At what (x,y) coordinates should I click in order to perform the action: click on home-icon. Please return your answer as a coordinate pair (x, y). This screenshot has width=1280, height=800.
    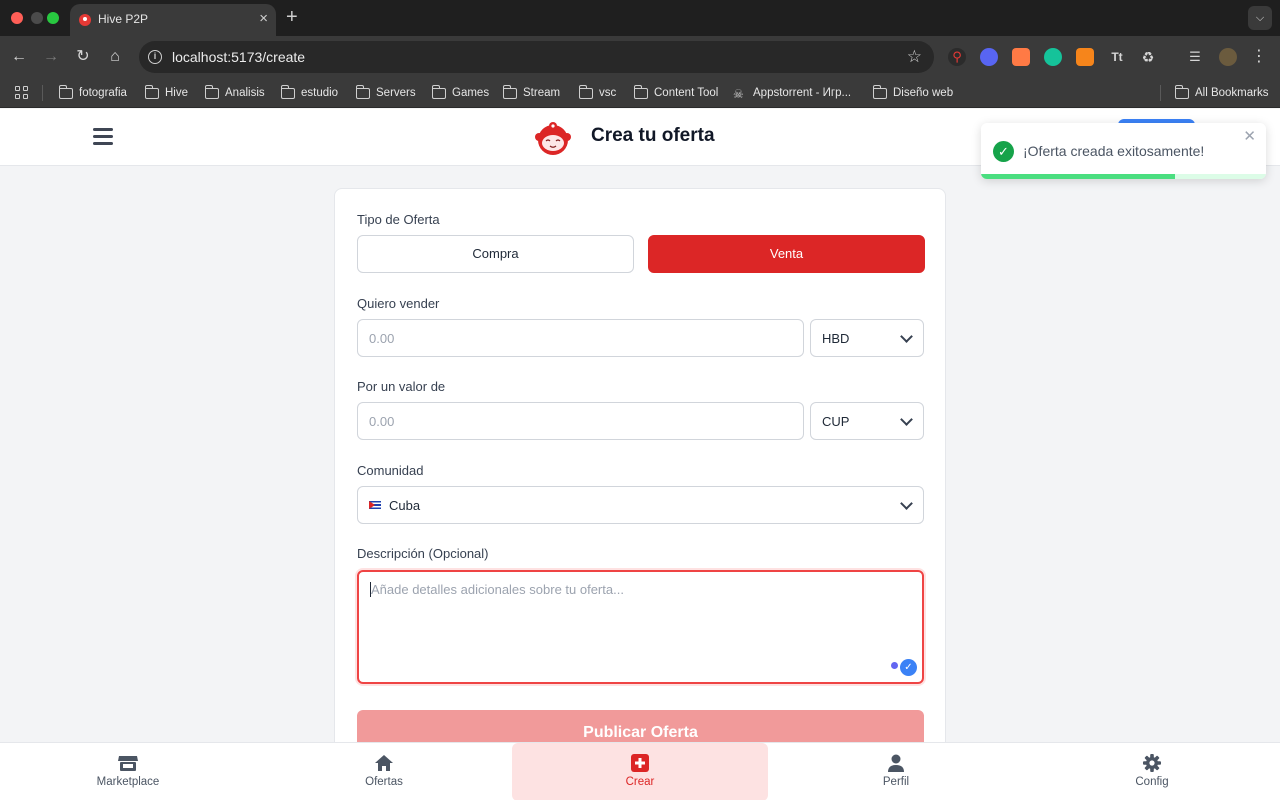
    Looking at the image, I should click on (384, 763).